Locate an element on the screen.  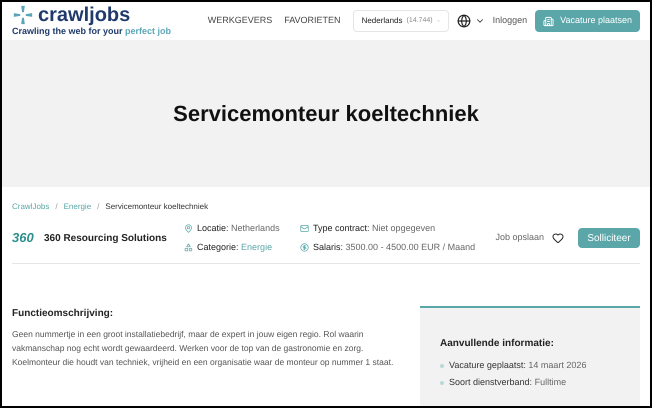
current-page-label: Servicemonteur koeltechniek is located at coordinates (156, 207).